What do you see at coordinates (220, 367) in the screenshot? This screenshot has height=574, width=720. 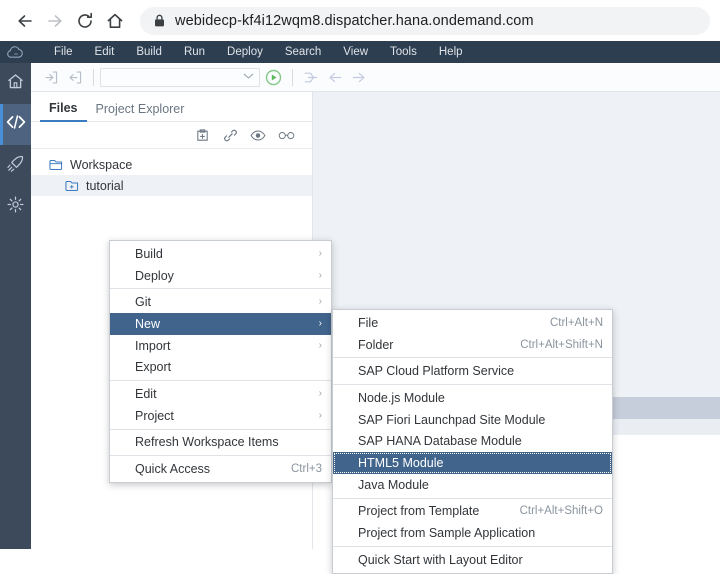 I see `menu-item-export: Export` at bounding box center [220, 367].